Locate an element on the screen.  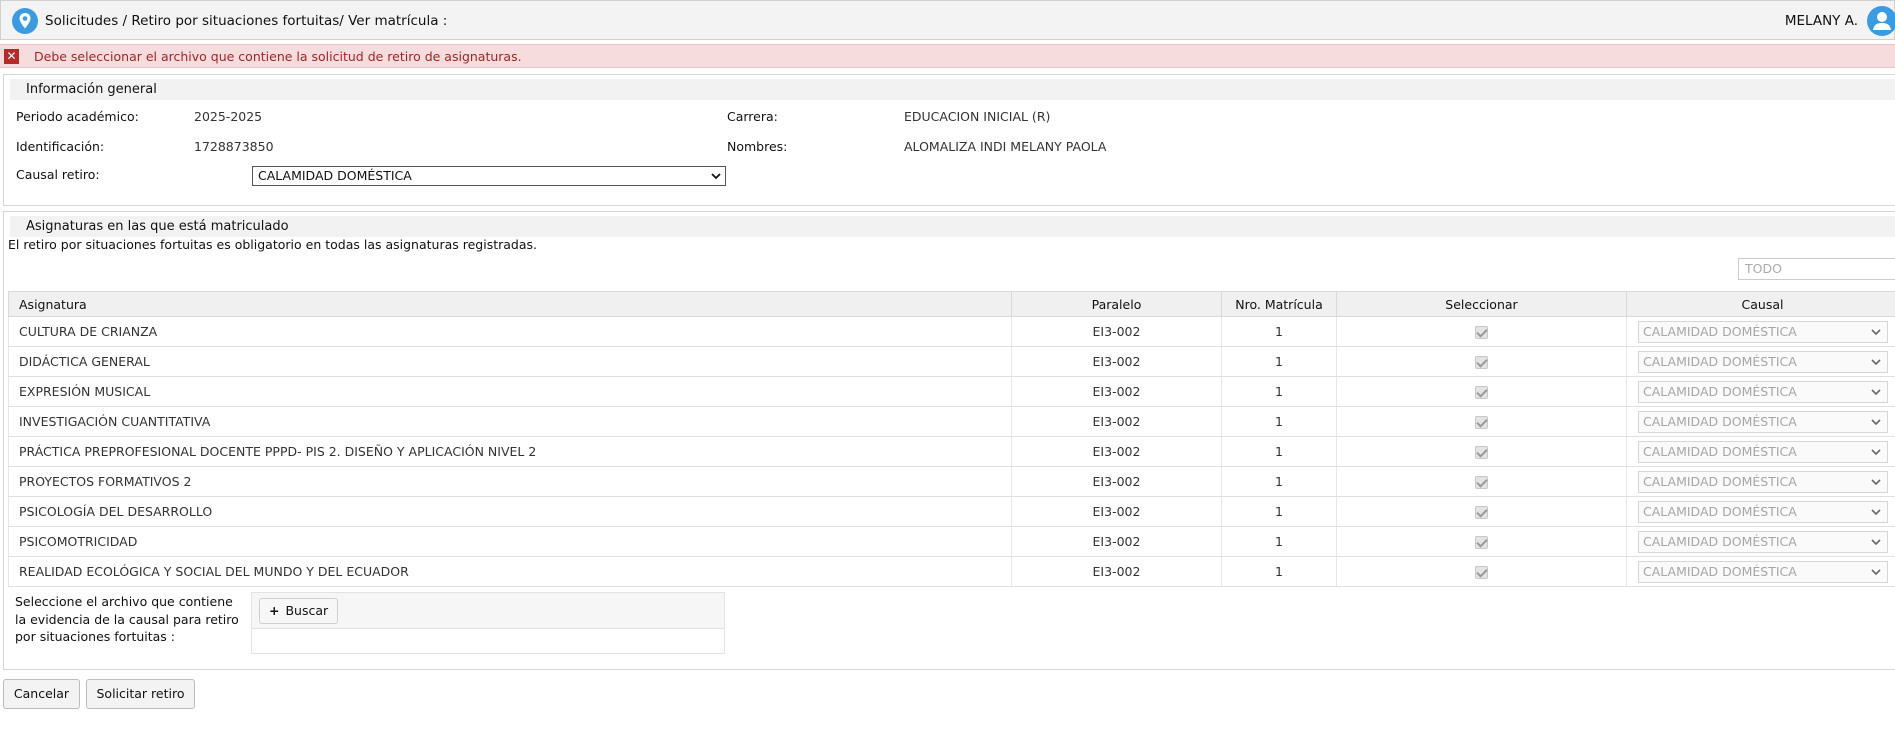
asignatura-cell: CULTURA DE CRIANZA is located at coordinates (510, 331).